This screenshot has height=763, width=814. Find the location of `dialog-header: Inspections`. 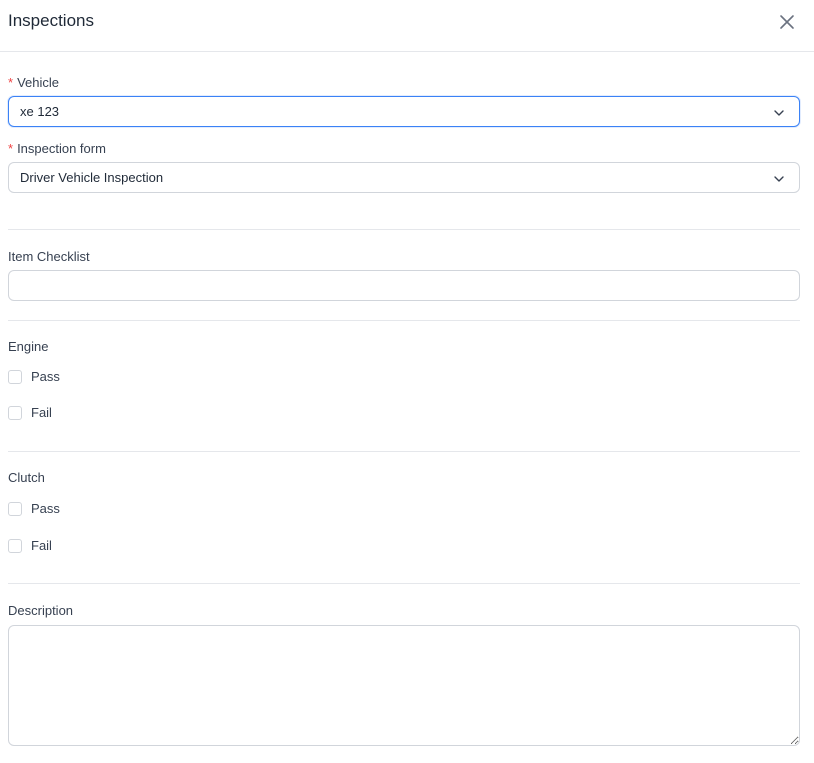

dialog-header: Inspections is located at coordinates (407, 26).